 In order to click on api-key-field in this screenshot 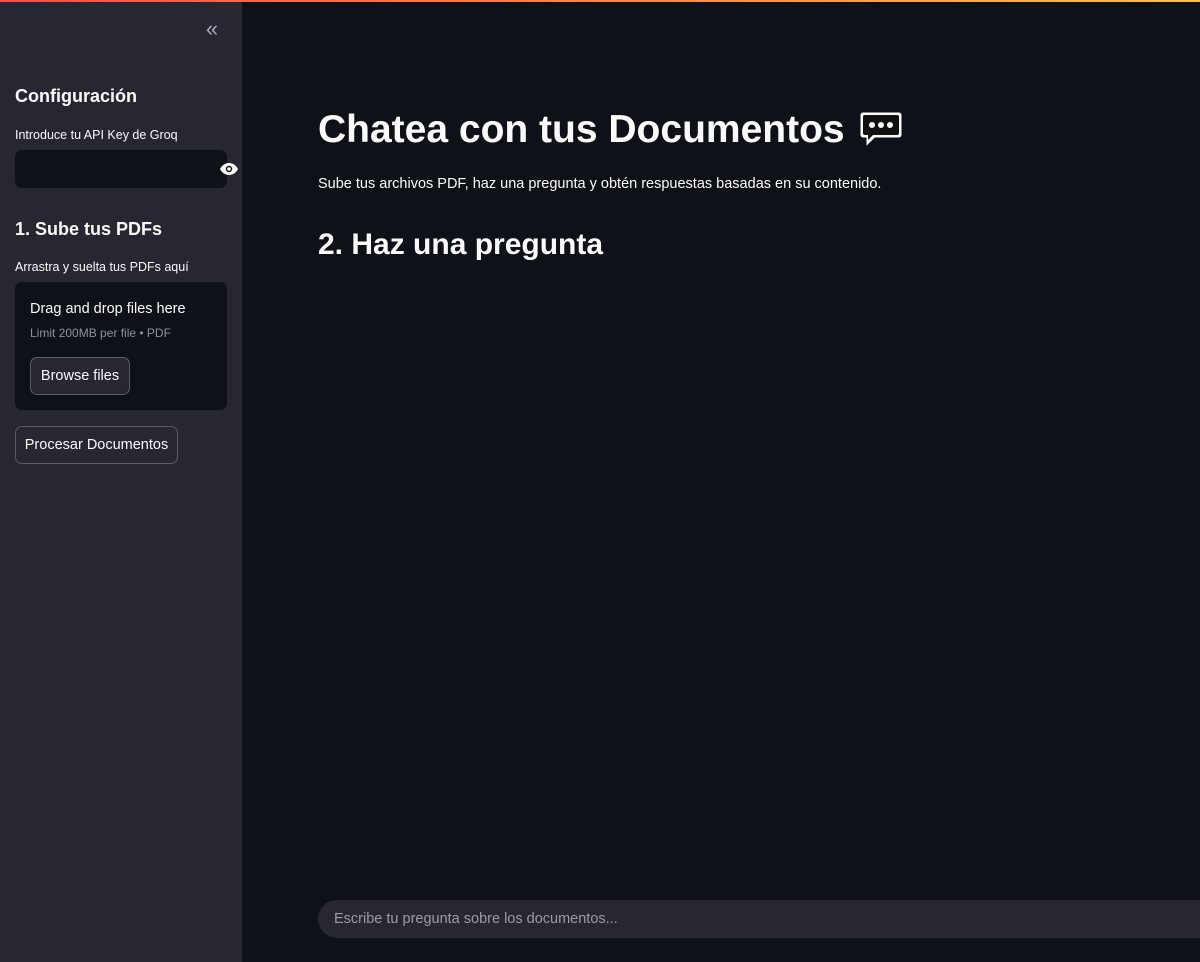, I will do `click(126, 169)`.